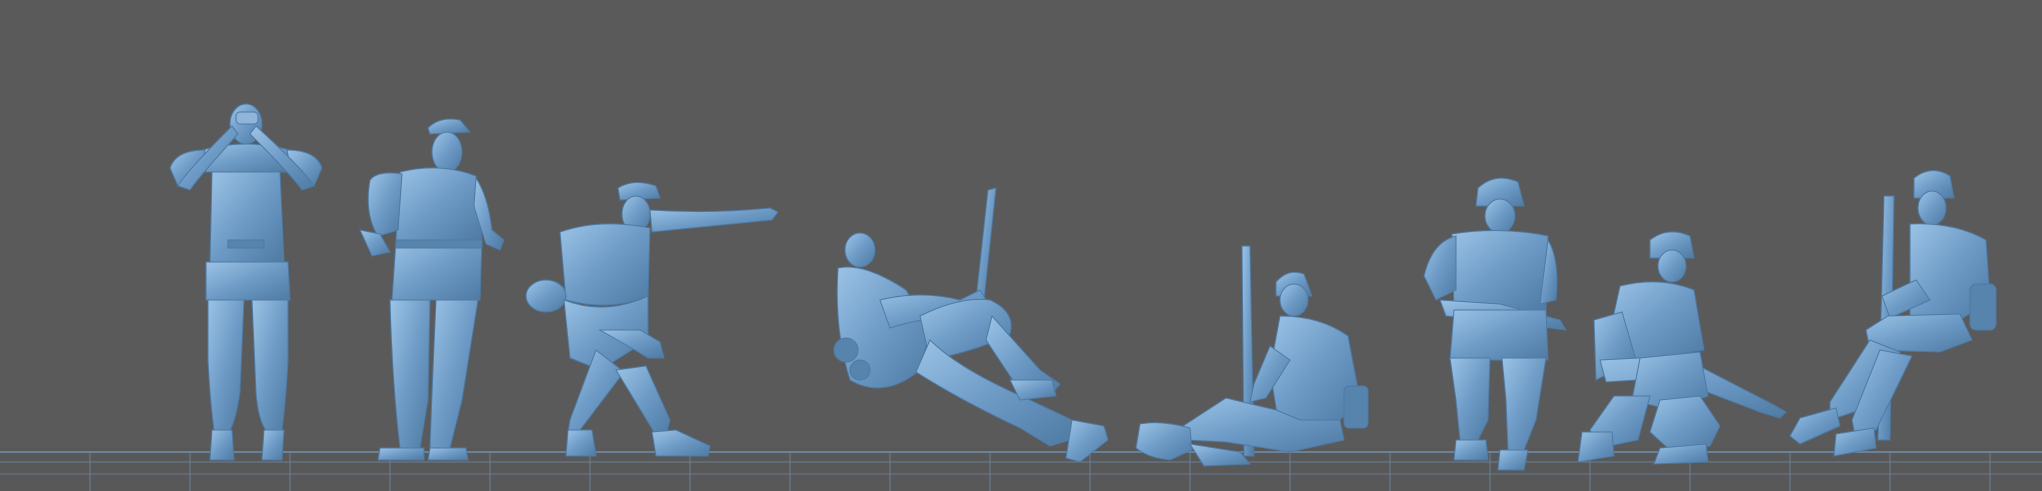 Image resolution: width=2042 pixels, height=491 pixels. Describe the element at coordinates (1893, 313) in the screenshot. I see `figure-seated-mg` at that location.